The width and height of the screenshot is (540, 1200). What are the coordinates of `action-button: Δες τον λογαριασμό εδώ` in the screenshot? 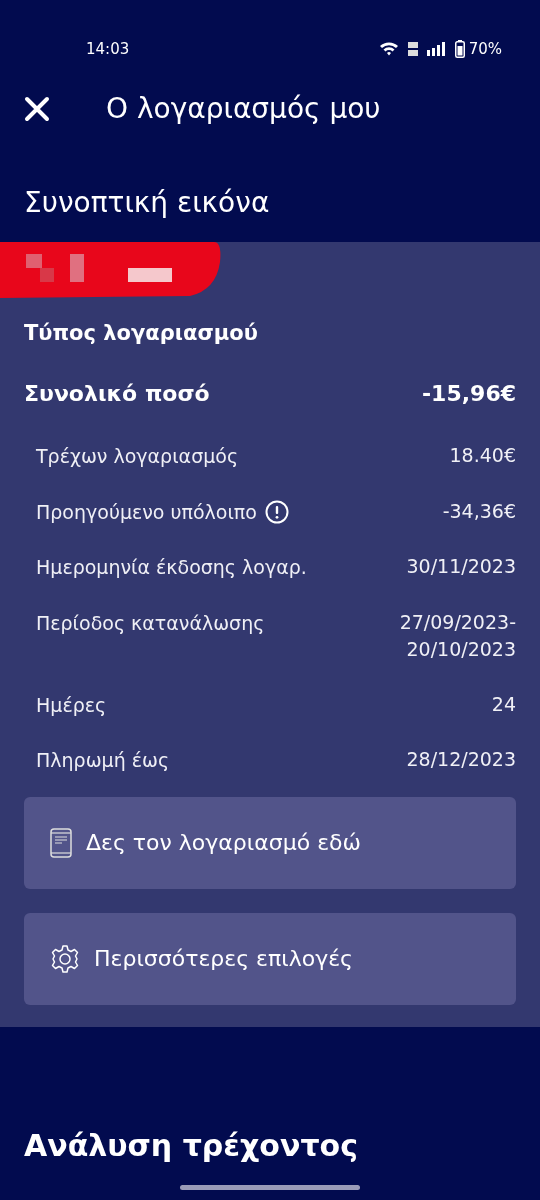 It's located at (270, 842).